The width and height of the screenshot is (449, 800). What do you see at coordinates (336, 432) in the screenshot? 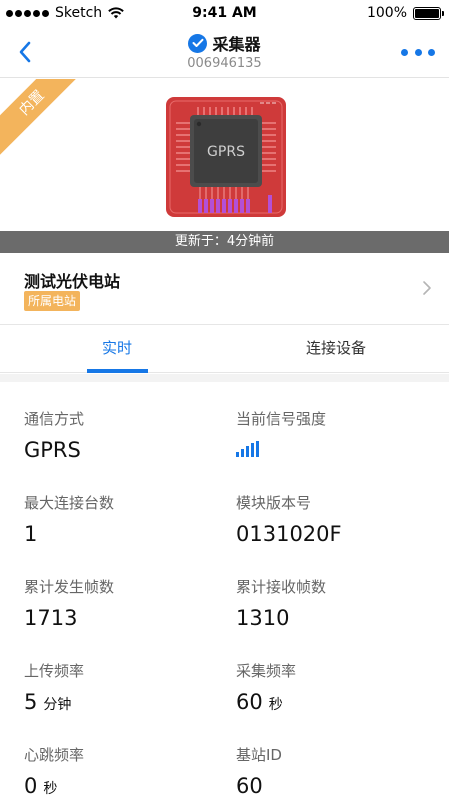
I see `field-signal-strength: 当前信号强度` at bounding box center [336, 432].